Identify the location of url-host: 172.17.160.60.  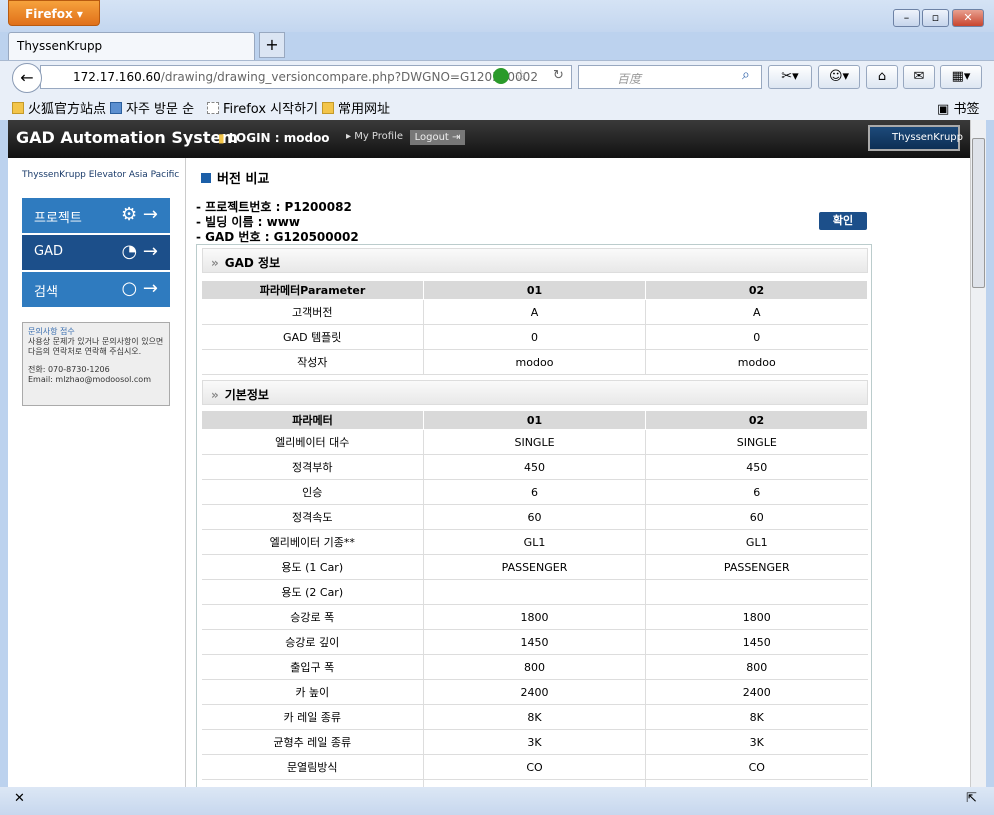
(117, 77).